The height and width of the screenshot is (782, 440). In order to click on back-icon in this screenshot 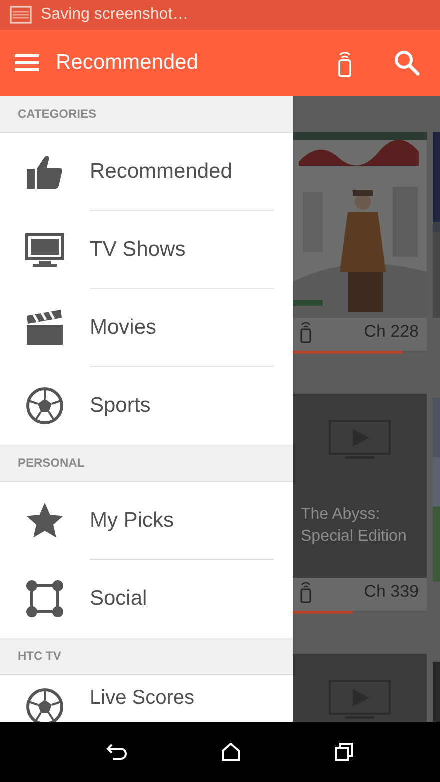, I will do `click(117, 752)`.